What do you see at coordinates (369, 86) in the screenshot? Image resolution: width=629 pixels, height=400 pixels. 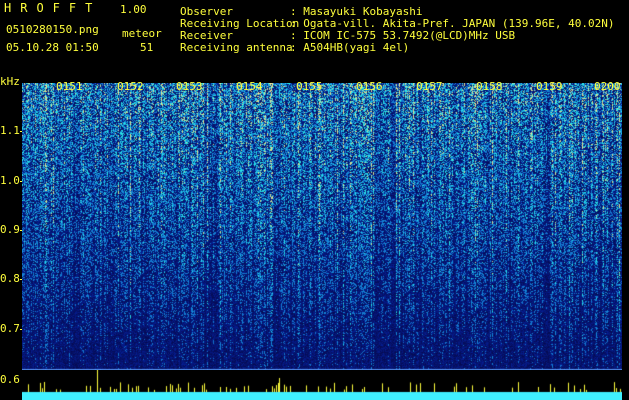 I see `time-tick-label: 0156` at bounding box center [369, 86].